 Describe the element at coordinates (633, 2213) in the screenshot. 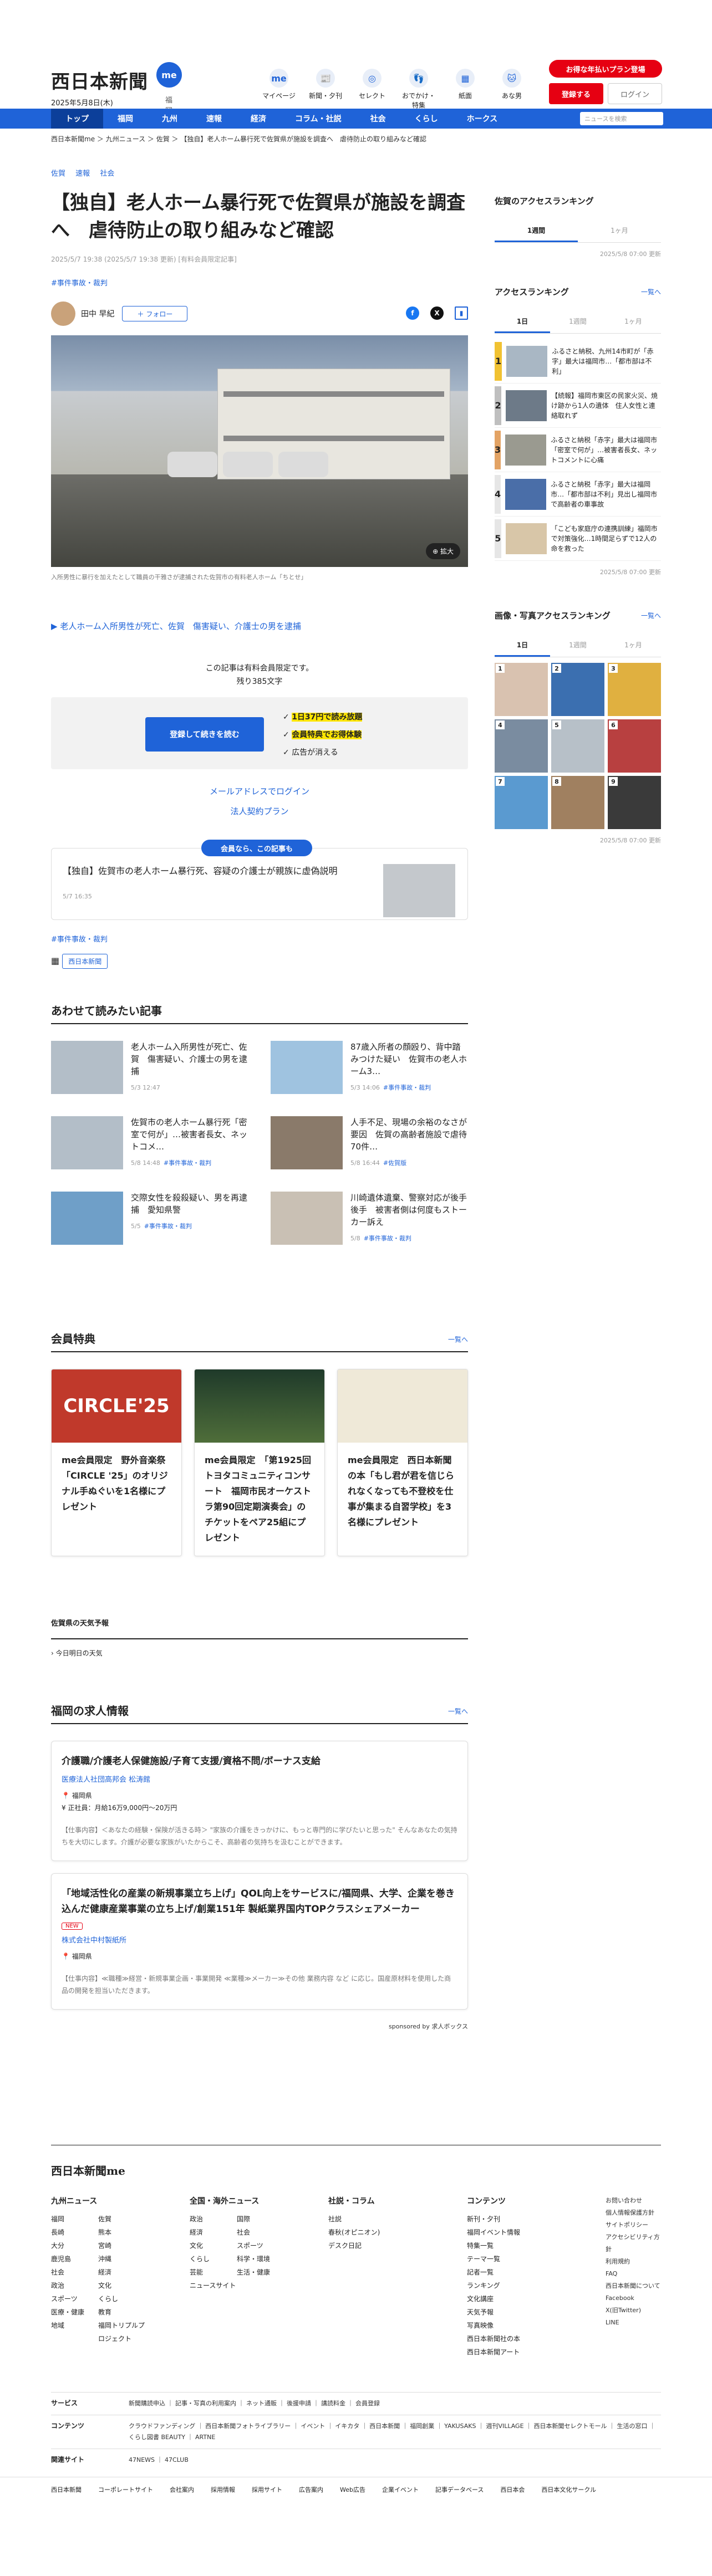

I see `footer-link: 個人情報保護方針` at that location.